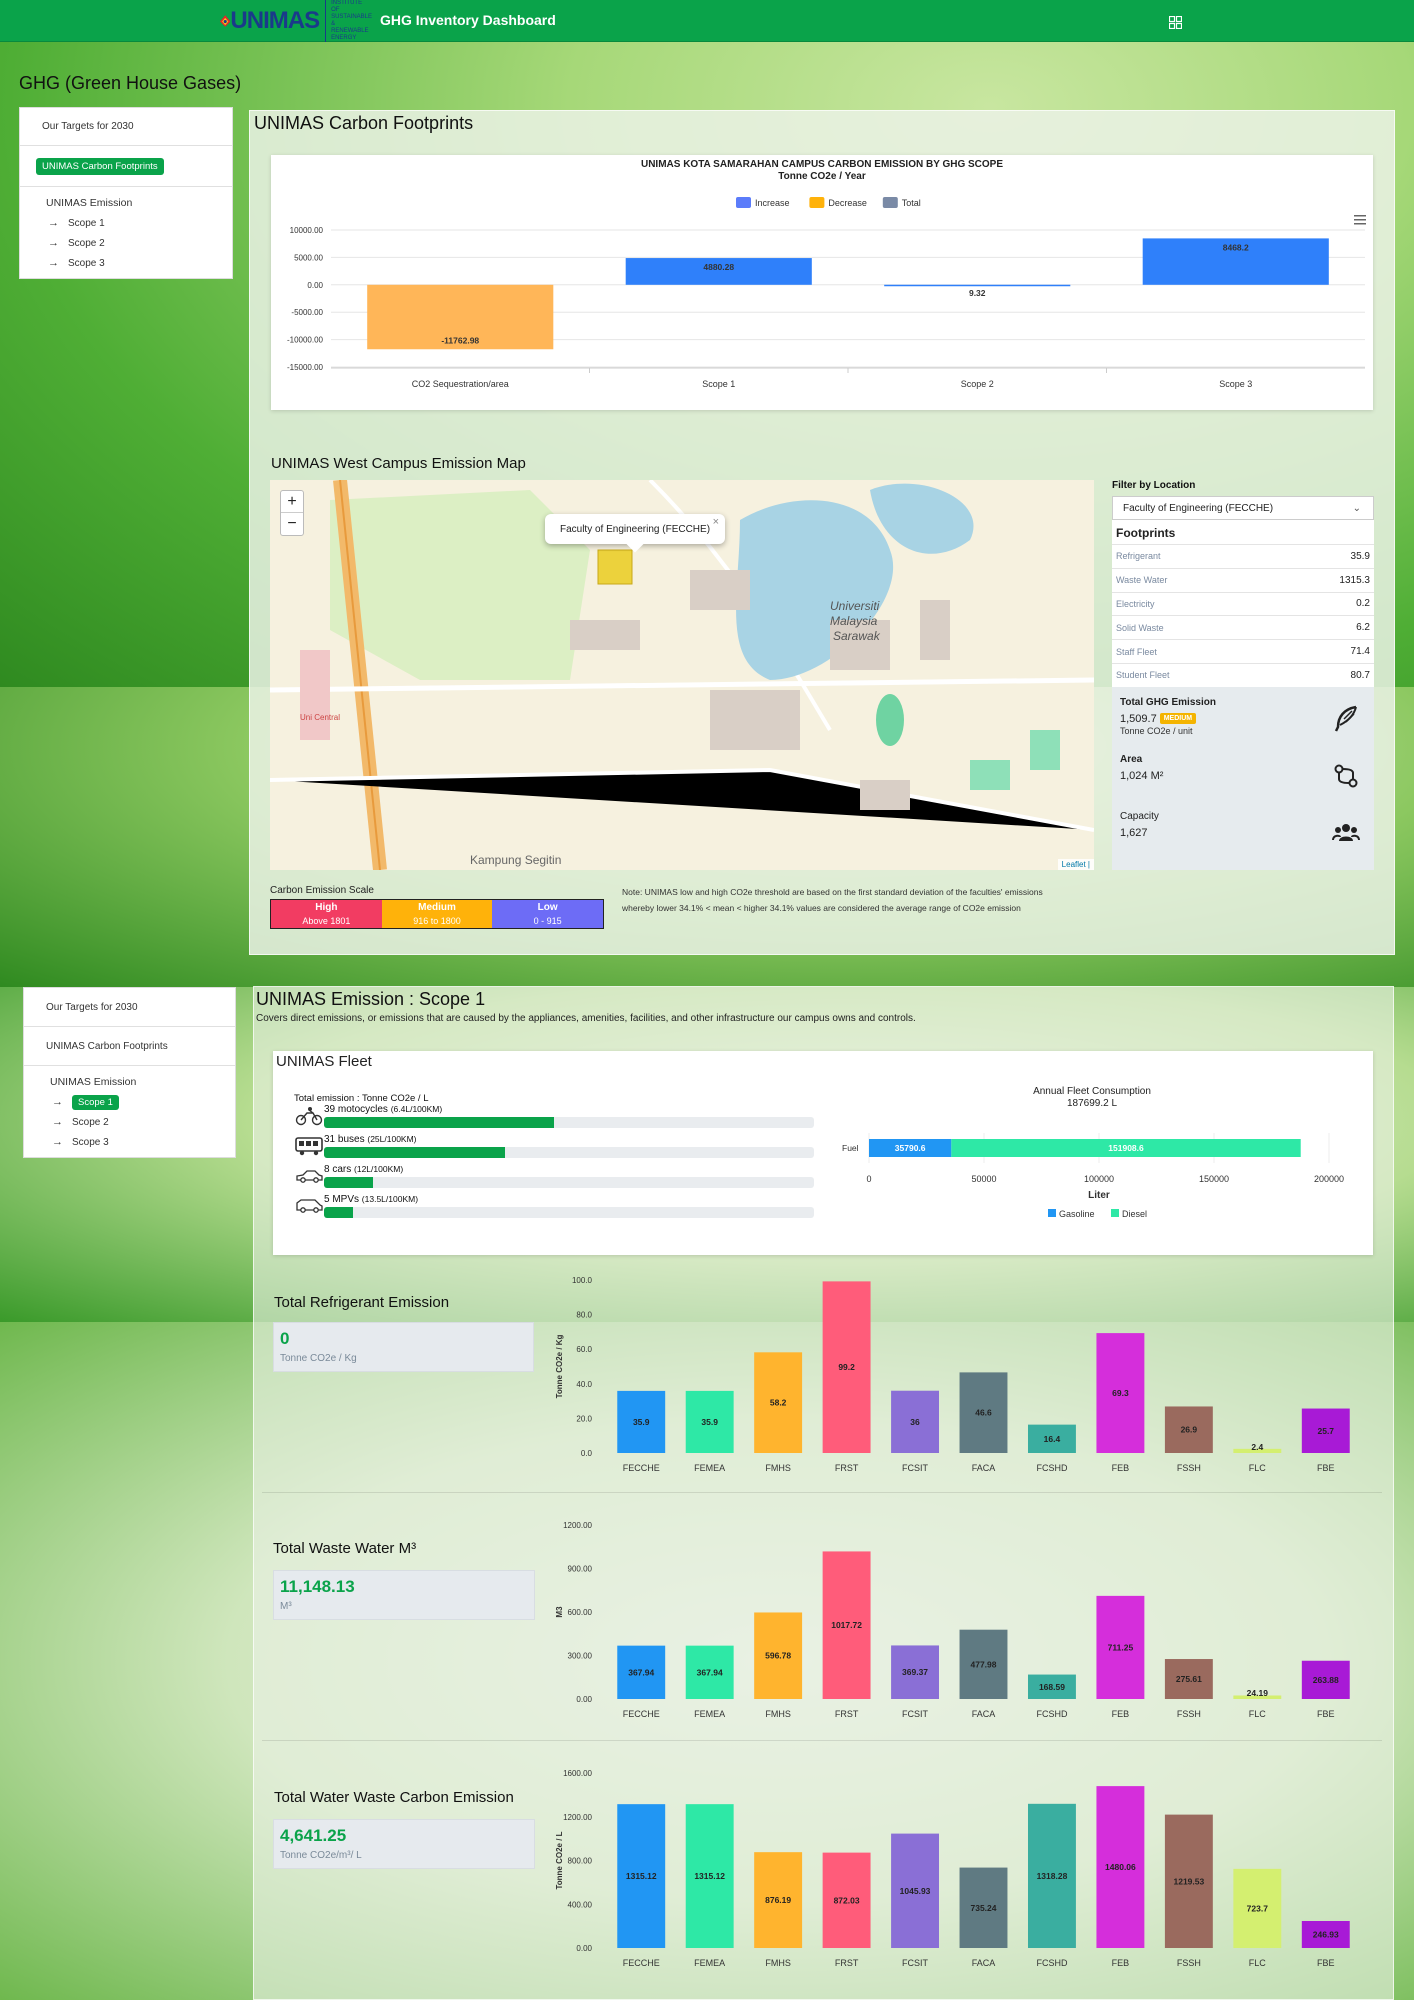  I want to click on capacity-stat: Capacity 1,627, so click(1243, 835).